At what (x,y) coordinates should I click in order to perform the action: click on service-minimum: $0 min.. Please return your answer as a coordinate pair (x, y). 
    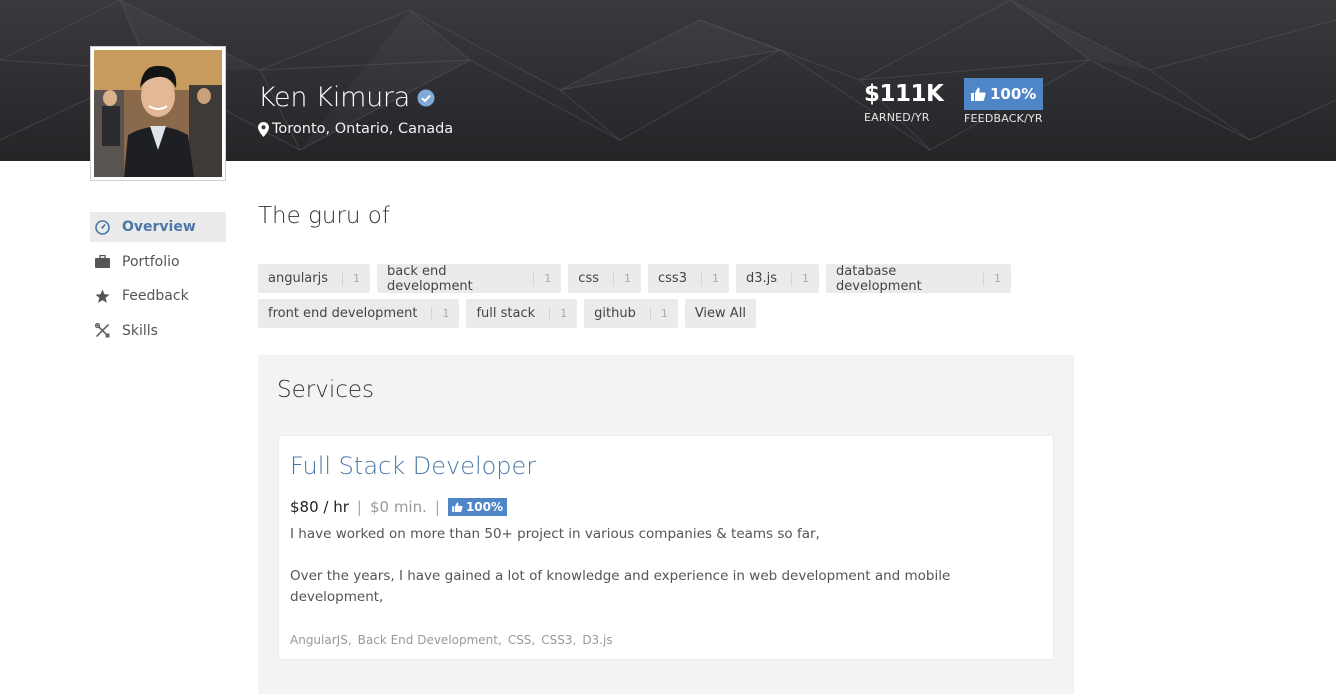
    Looking at the image, I should click on (398, 507).